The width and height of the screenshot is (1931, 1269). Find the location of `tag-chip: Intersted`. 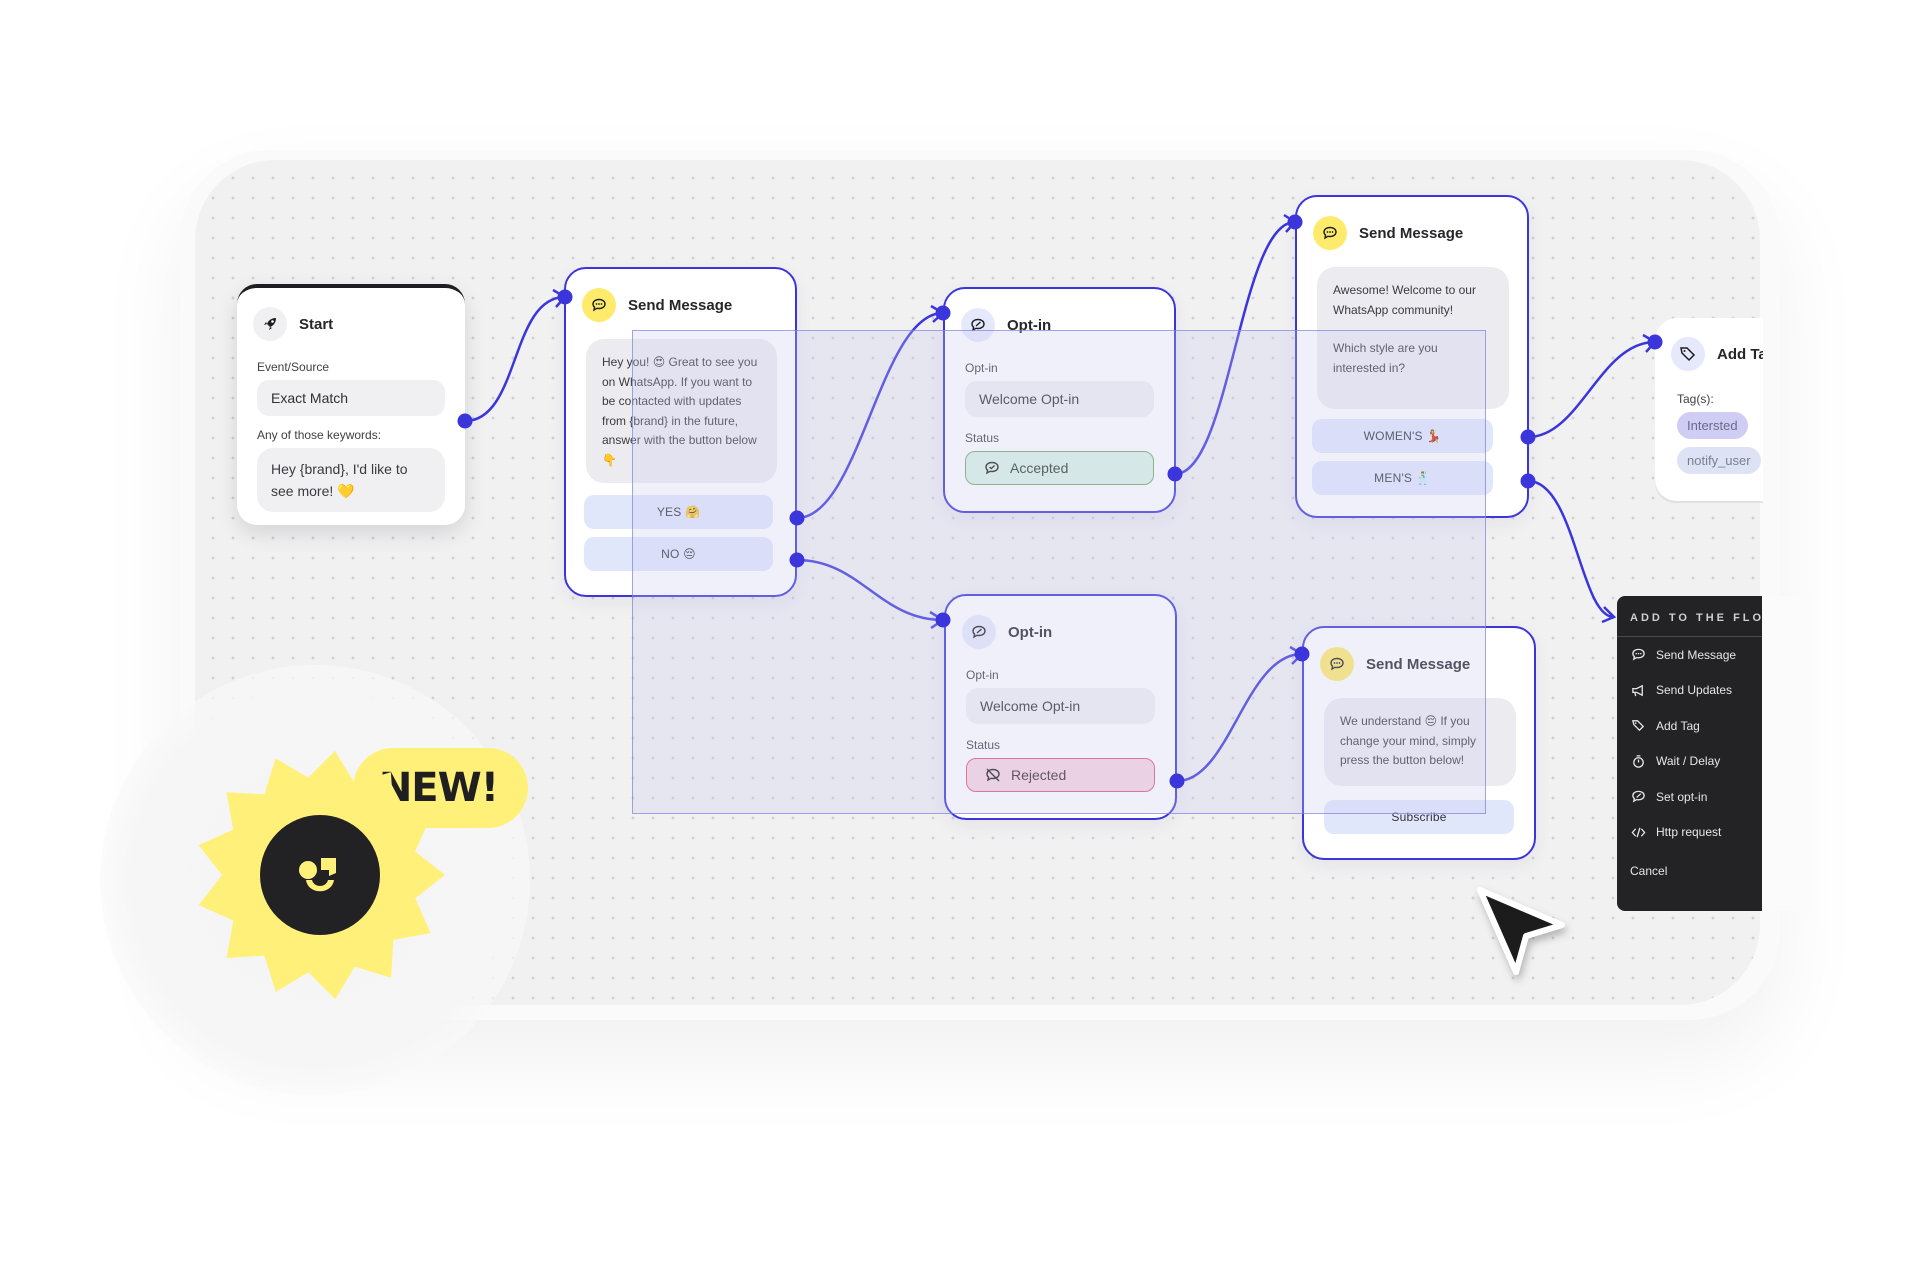

tag-chip: Intersted is located at coordinates (1712, 425).